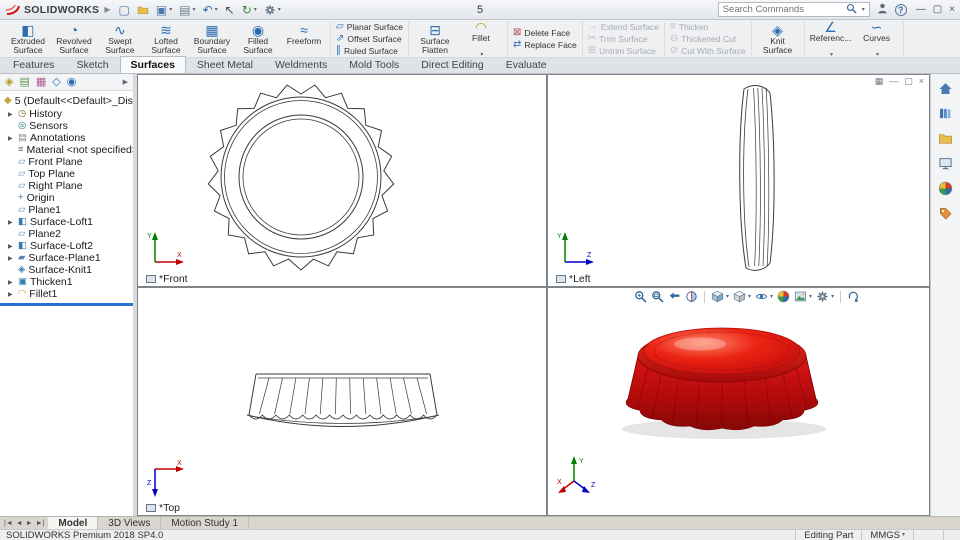 The width and height of the screenshot is (960, 540). Describe the element at coordinates (921, 9) in the screenshot. I see `minimize-window-button: —` at that location.